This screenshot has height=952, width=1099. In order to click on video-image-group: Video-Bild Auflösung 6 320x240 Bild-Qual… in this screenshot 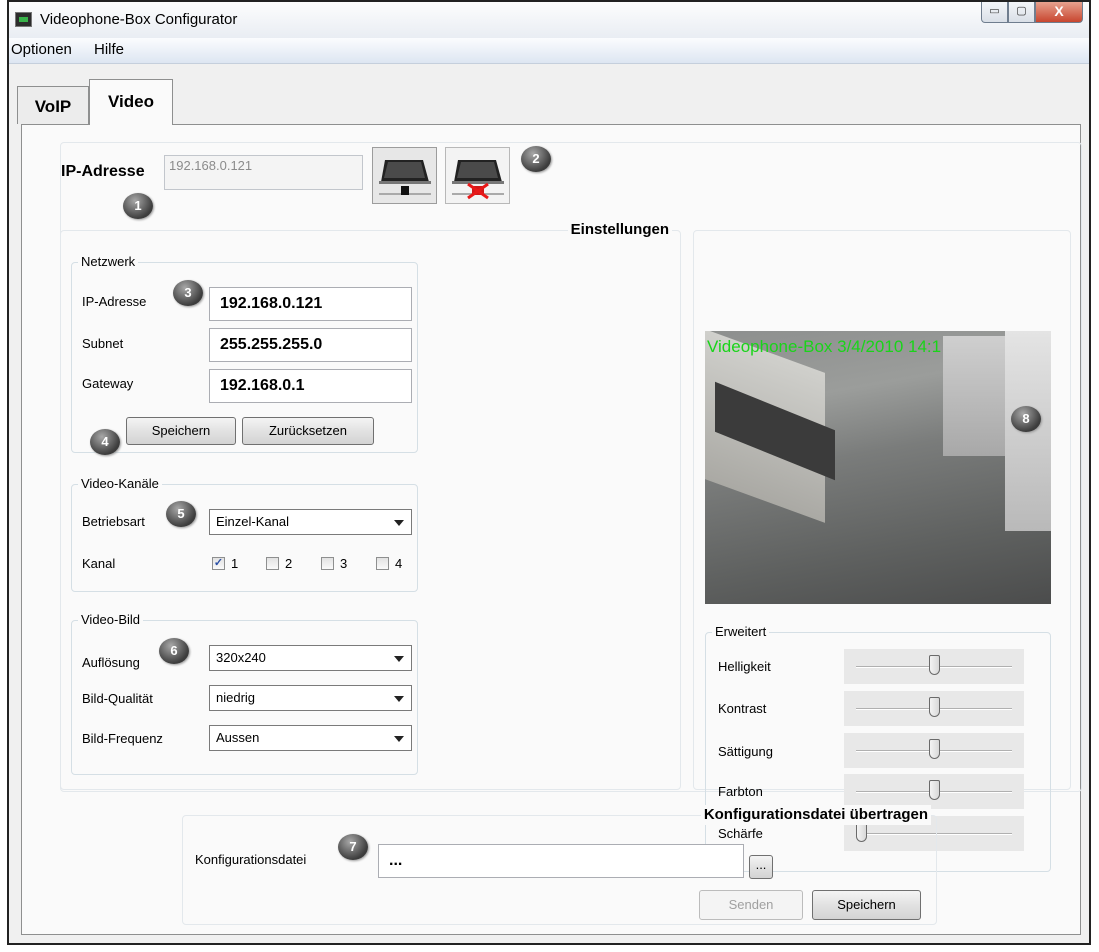, I will do `click(244, 693)`.